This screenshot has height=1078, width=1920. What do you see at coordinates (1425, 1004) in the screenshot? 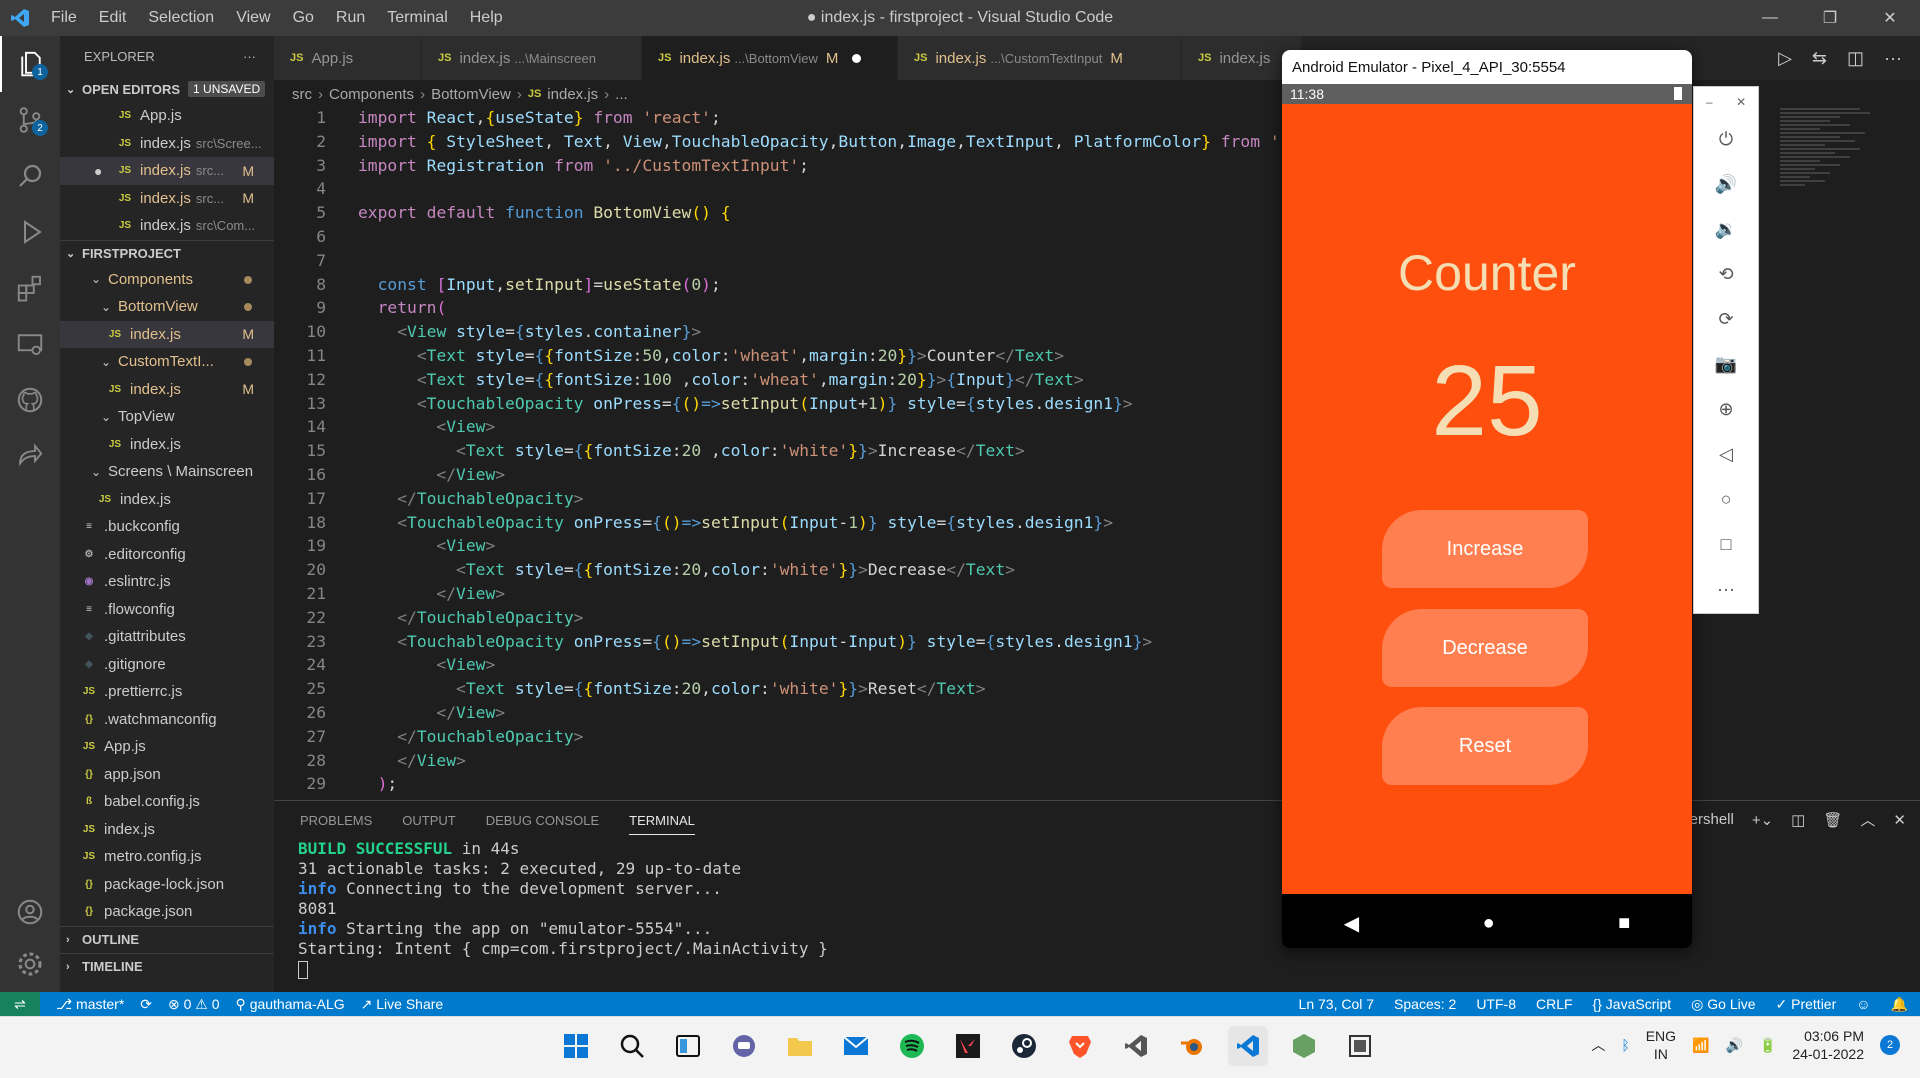
I see `indentation: Spaces: 2` at bounding box center [1425, 1004].